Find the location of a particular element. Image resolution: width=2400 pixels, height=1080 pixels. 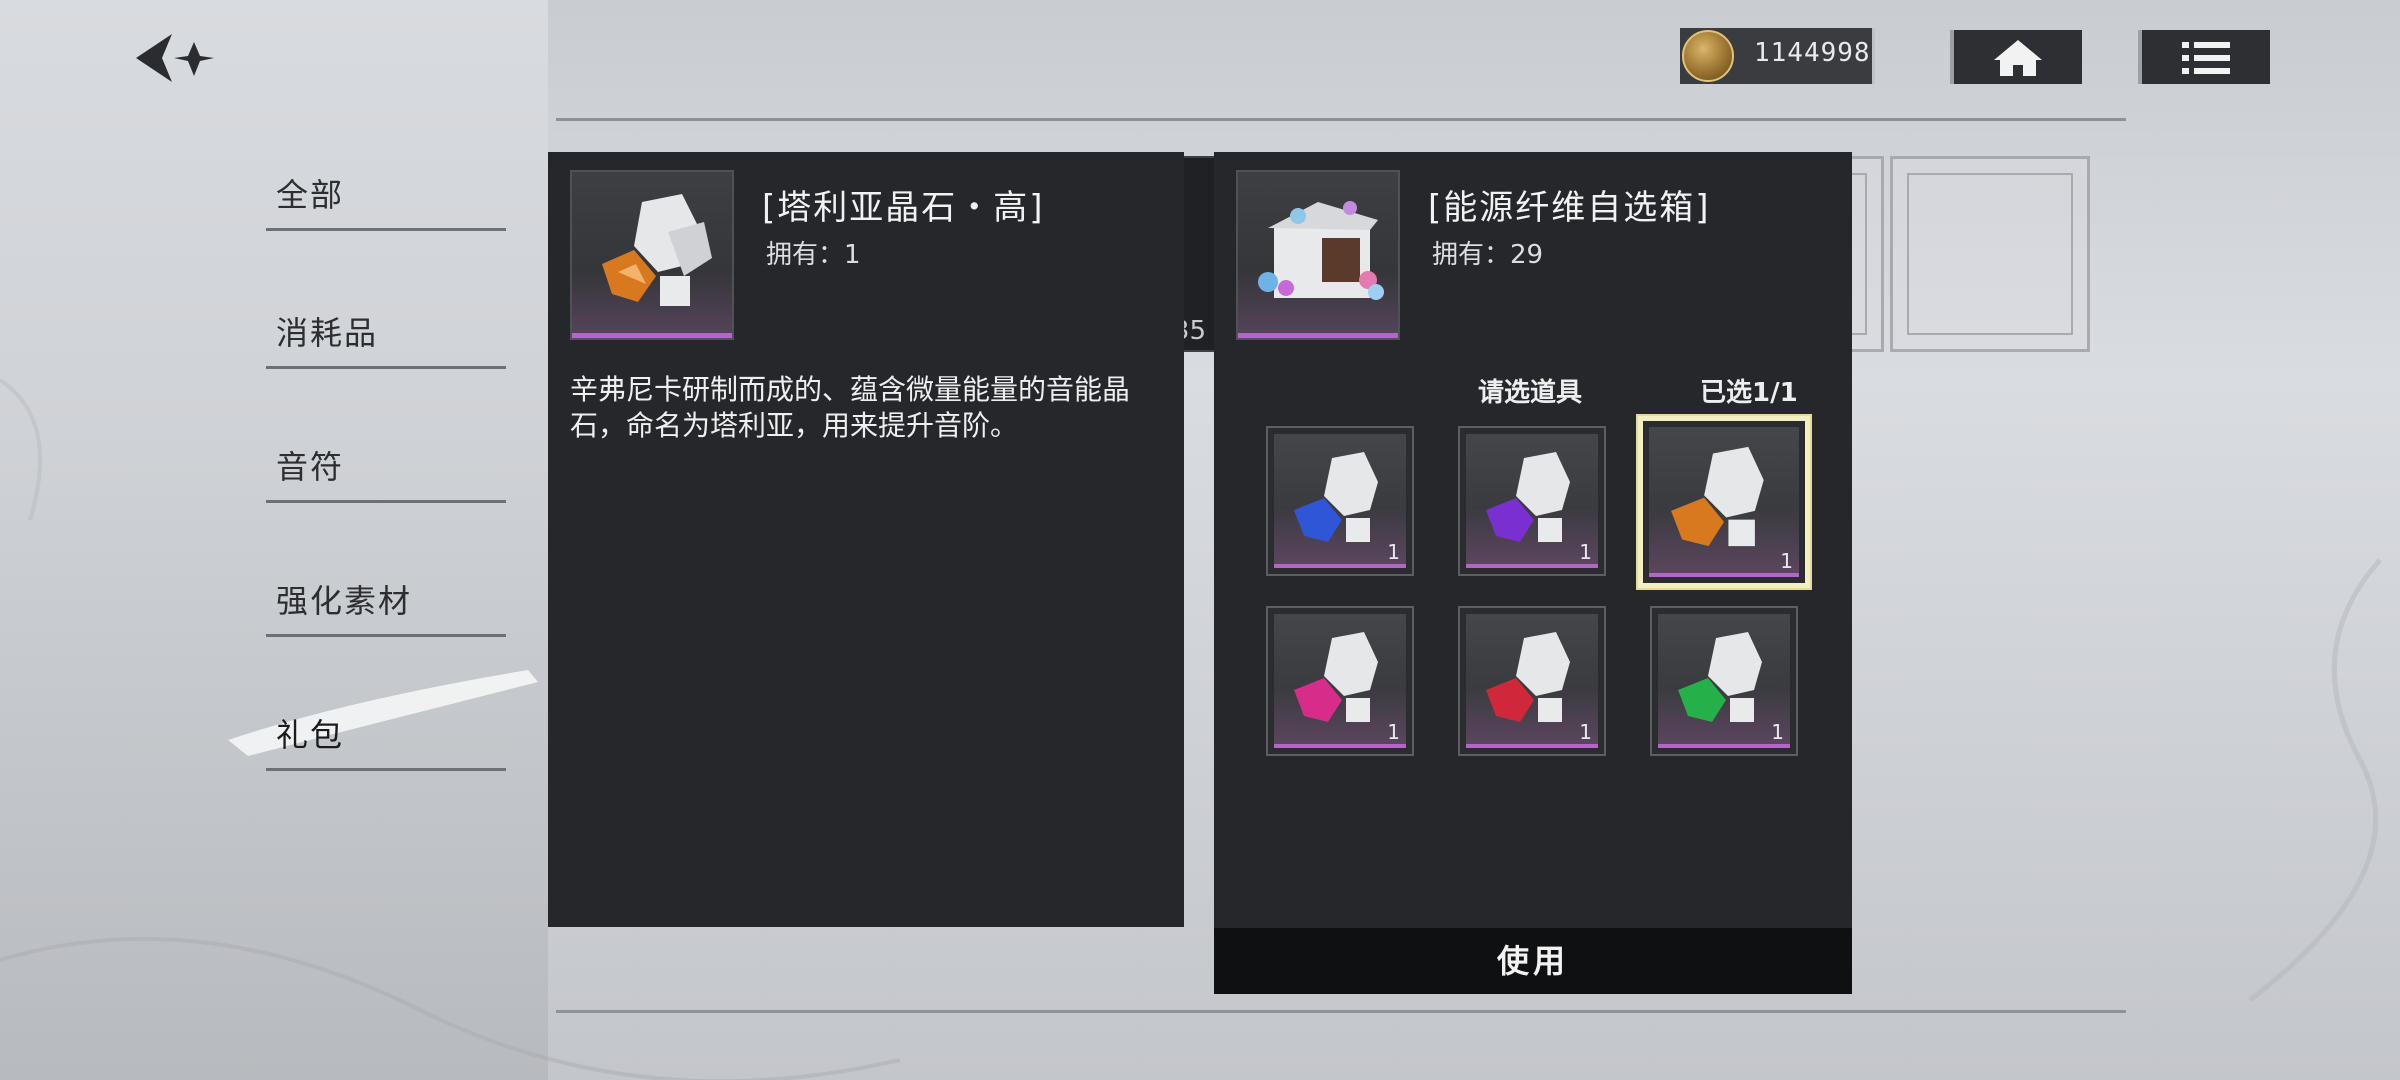

chest-owned-count: 拥有：29 is located at coordinates (1488, 255).